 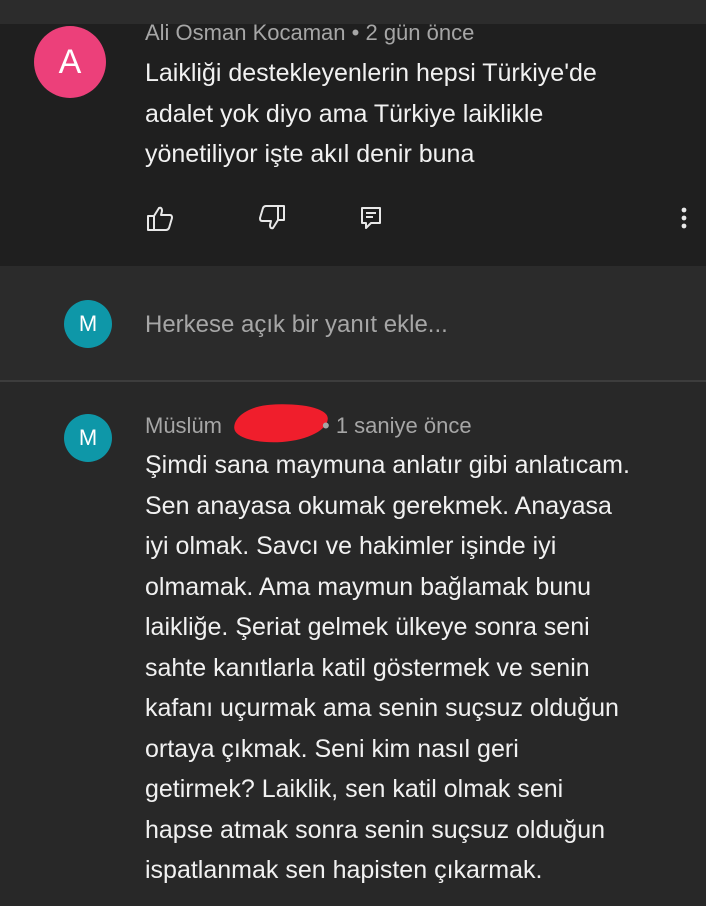 I want to click on reply-icon, so click(x=371, y=218).